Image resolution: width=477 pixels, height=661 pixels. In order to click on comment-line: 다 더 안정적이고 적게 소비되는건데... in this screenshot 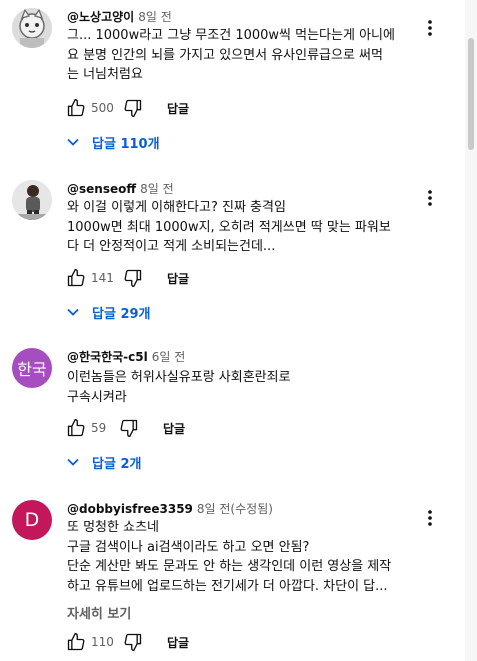, I will do `click(171, 246)`.